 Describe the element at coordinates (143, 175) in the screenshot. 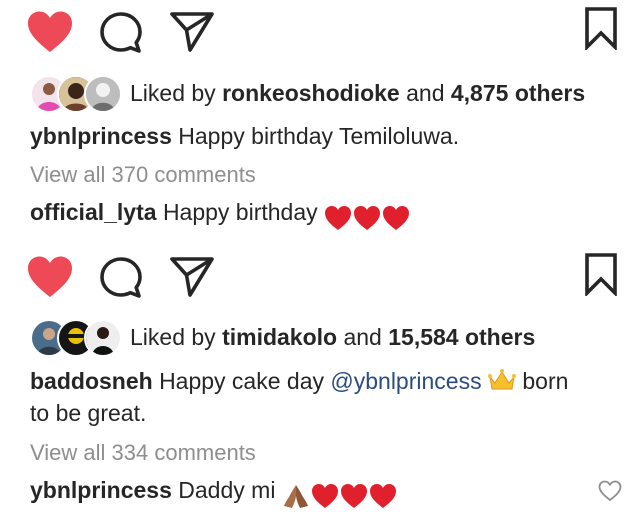

I see `view-all-comments-link: View all 370 comments` at that location.